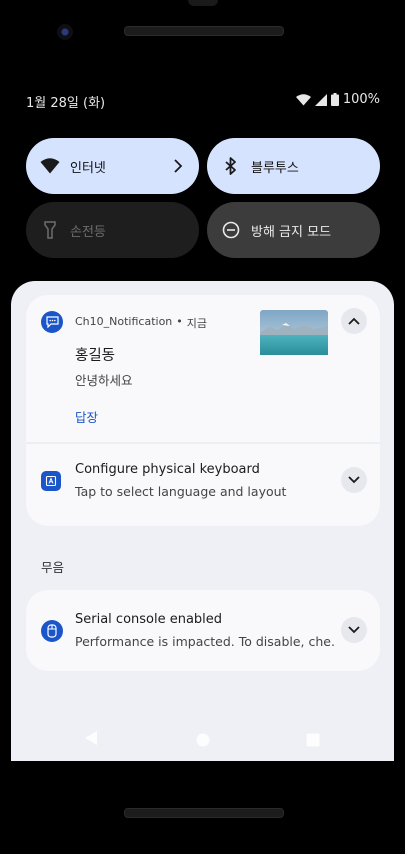 Image resolution: width=405 pixels, height=854 pixels. Describe the element at coordinates (52, 631) in the screenshot. I see `serial-console-icon` at that location.